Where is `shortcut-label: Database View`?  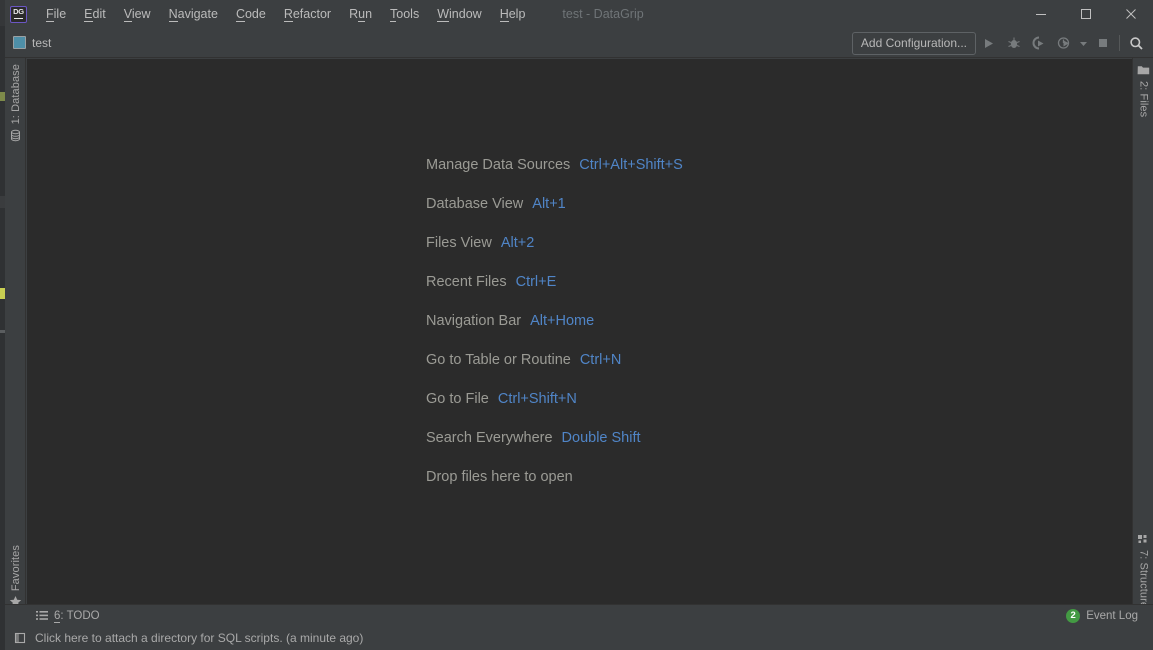 shortcut-label: Database View is located at coordinates (475, 203).